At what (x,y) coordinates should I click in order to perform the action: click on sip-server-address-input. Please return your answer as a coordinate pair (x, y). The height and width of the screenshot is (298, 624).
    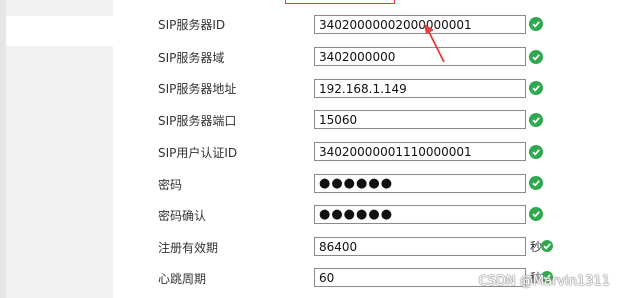
    Looking at the image, I should click on (420, 88).